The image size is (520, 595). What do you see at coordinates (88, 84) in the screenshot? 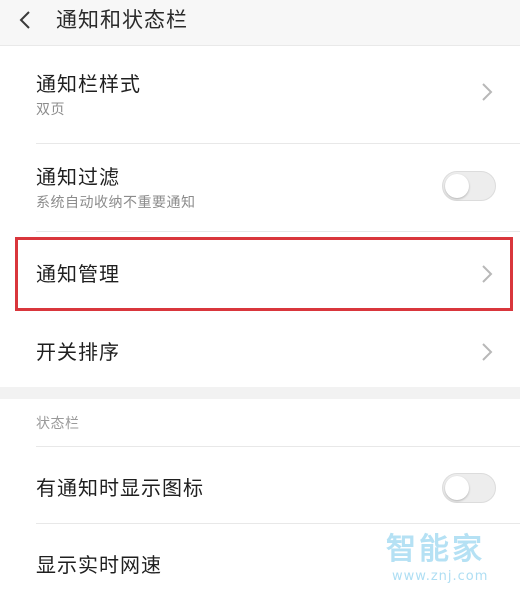
I see `notification-style-label: 通知栏样式` at bounding box center [88, 84].